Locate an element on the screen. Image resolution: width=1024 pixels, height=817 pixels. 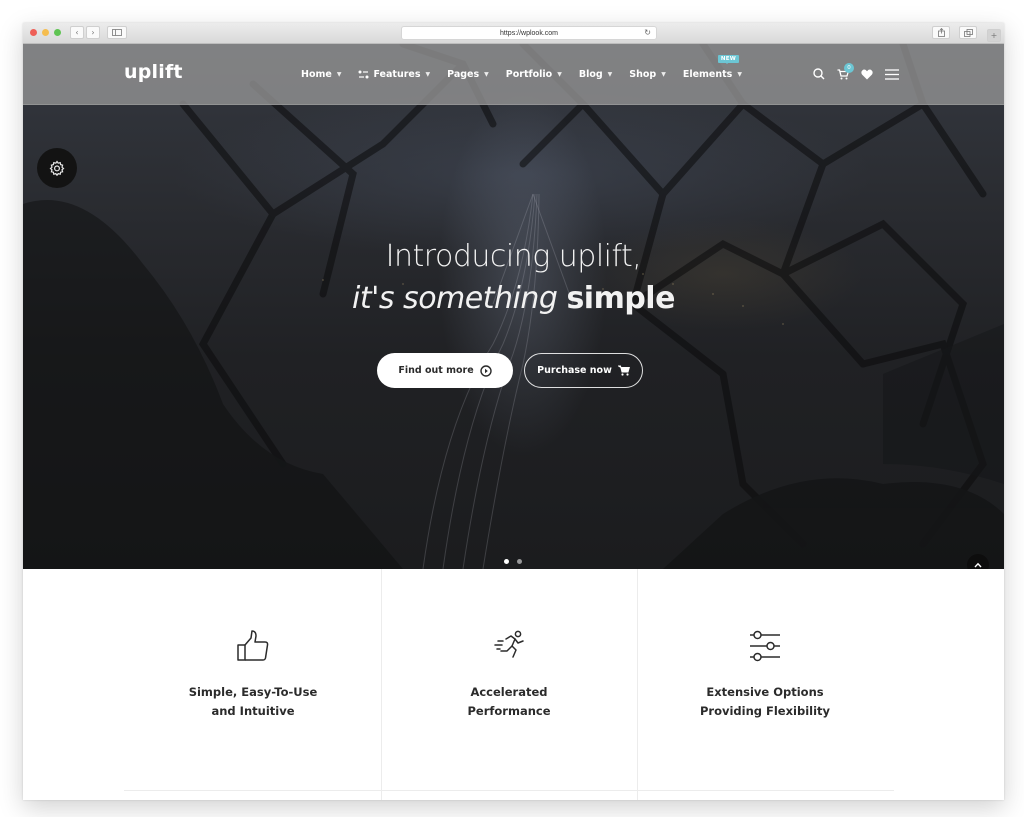
cart-button: 0 is located at coordinates (845, 71).